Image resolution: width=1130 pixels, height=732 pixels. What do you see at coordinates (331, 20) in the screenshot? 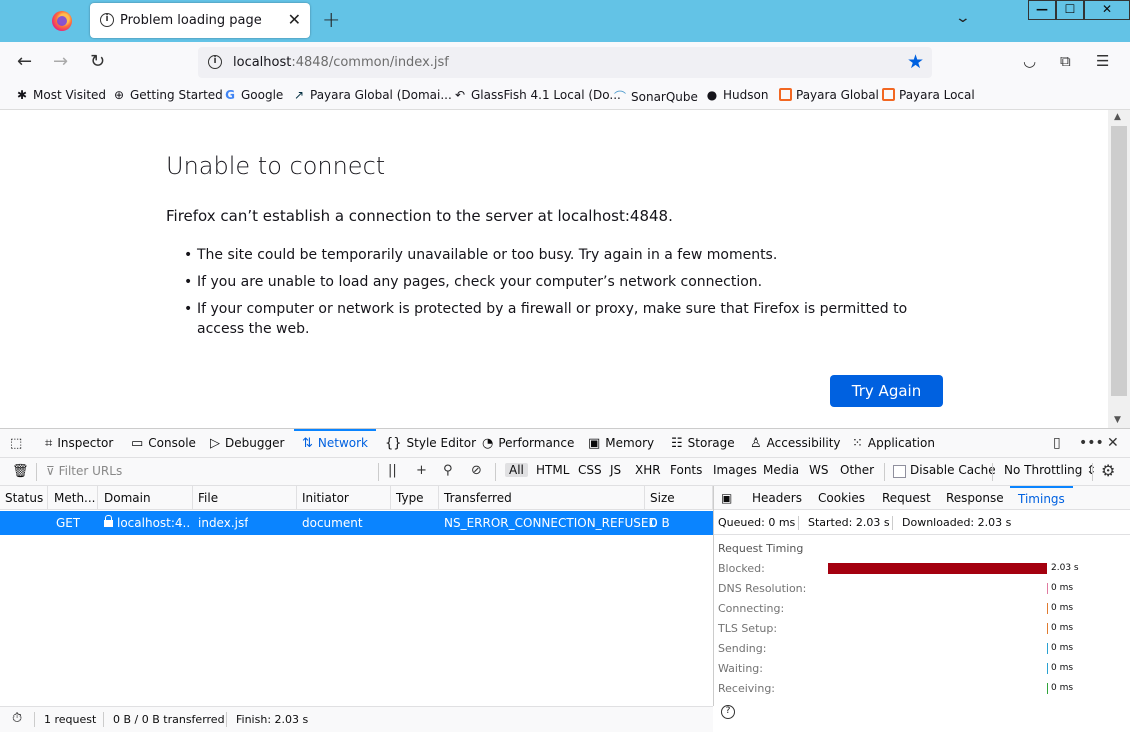
I see `new-tab-button: +` at bounding box center [331, 20].